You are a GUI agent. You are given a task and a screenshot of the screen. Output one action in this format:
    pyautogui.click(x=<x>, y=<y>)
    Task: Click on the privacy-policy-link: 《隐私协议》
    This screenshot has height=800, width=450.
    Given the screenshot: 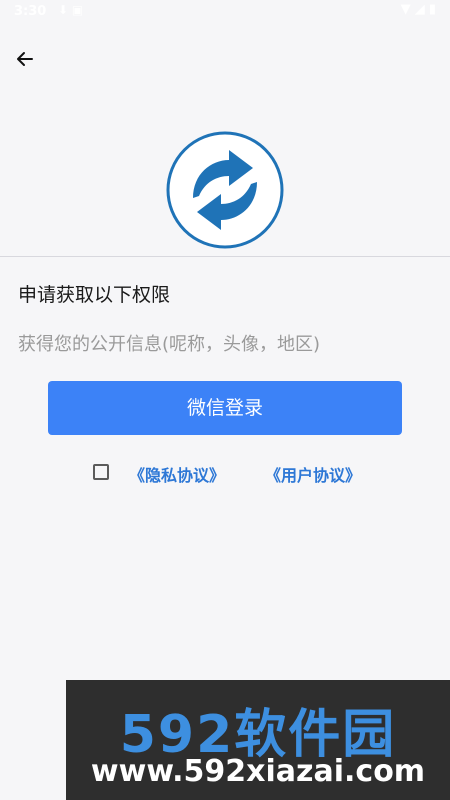 What is the action you would take?
    pyautogui.click(x=177, y=474)
    